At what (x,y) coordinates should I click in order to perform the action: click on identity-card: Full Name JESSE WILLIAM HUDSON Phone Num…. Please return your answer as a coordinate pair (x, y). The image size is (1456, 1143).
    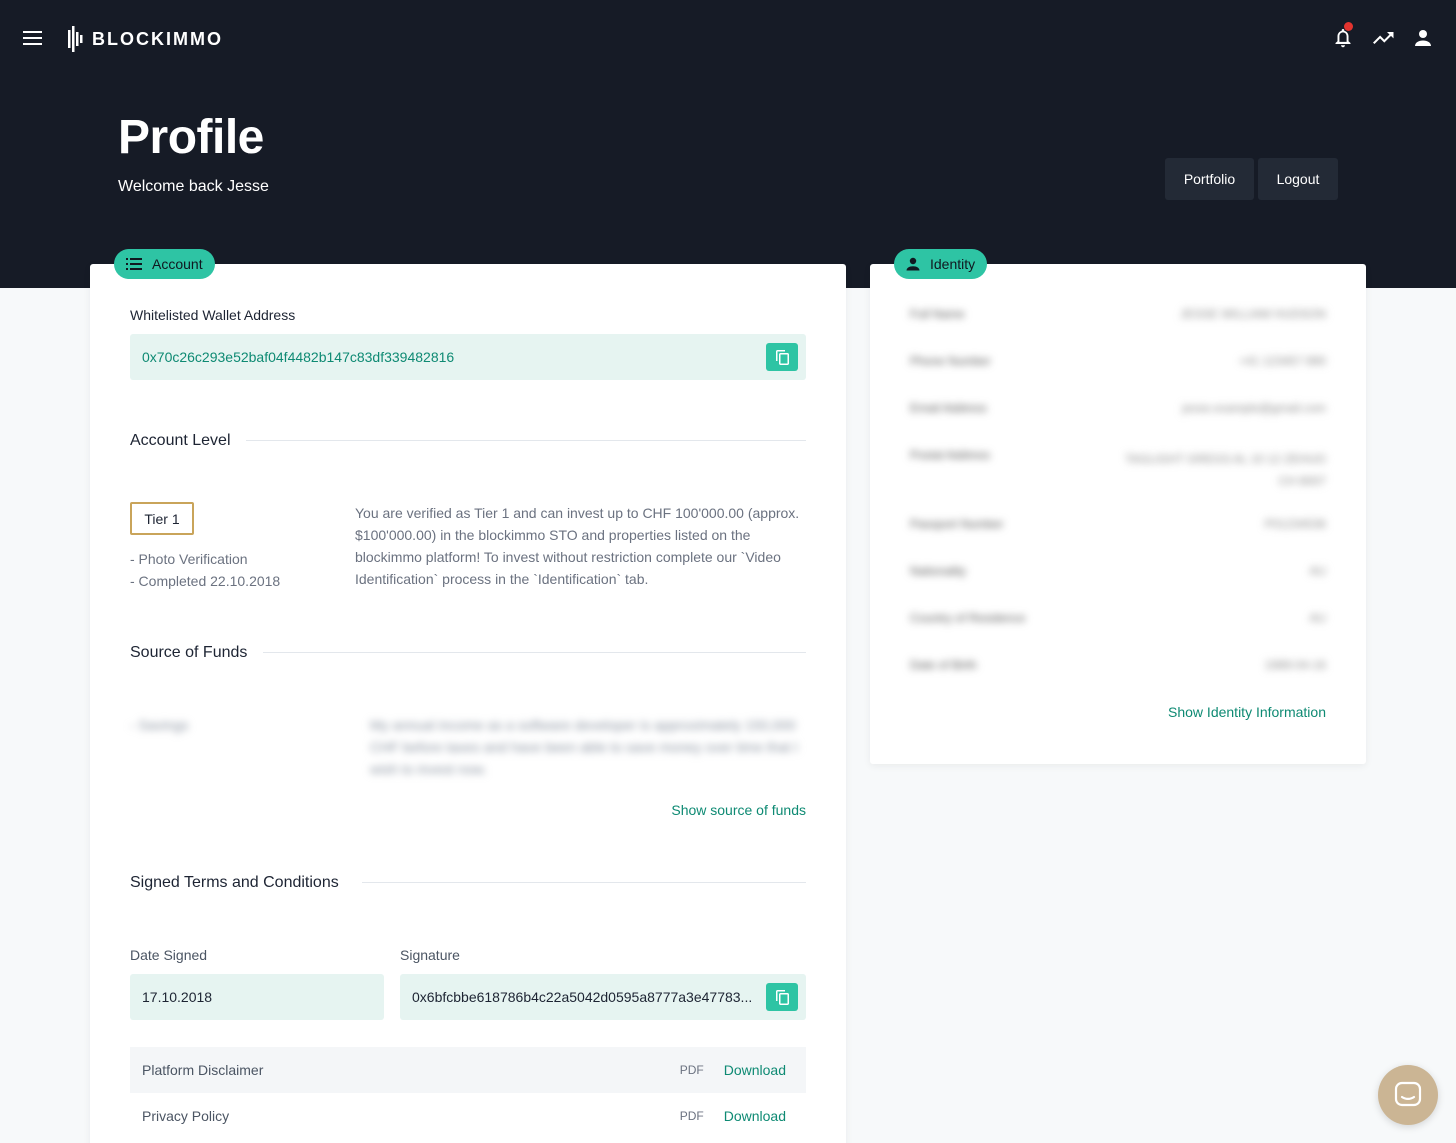
    Looking at the image, I should click on (1118, 514).